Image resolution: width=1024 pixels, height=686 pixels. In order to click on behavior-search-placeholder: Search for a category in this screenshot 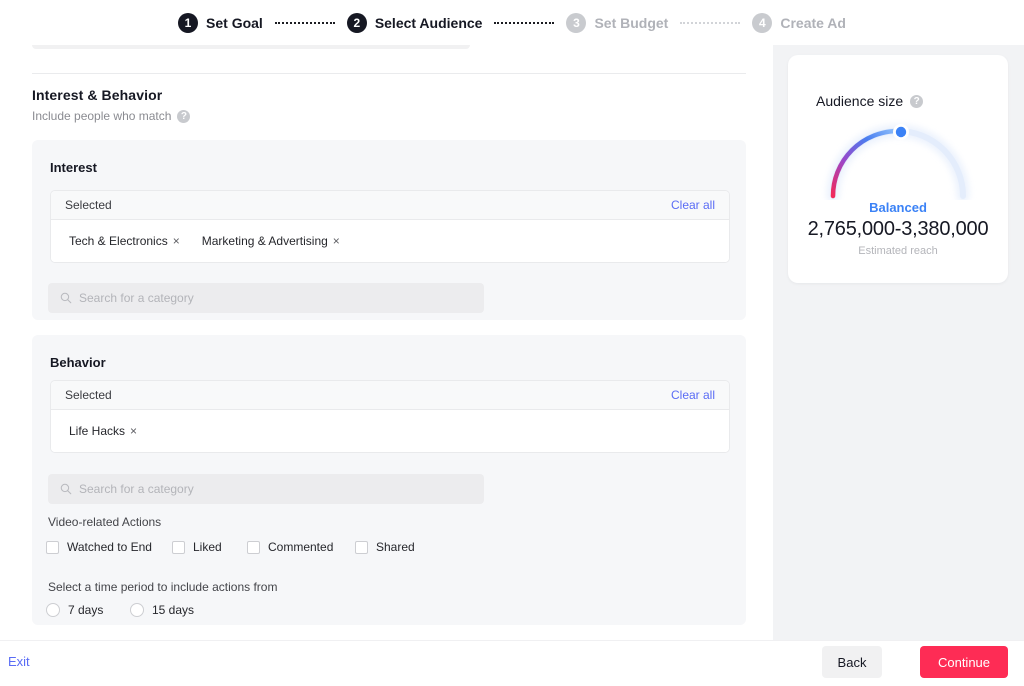, I will do `click(136, 489)`.